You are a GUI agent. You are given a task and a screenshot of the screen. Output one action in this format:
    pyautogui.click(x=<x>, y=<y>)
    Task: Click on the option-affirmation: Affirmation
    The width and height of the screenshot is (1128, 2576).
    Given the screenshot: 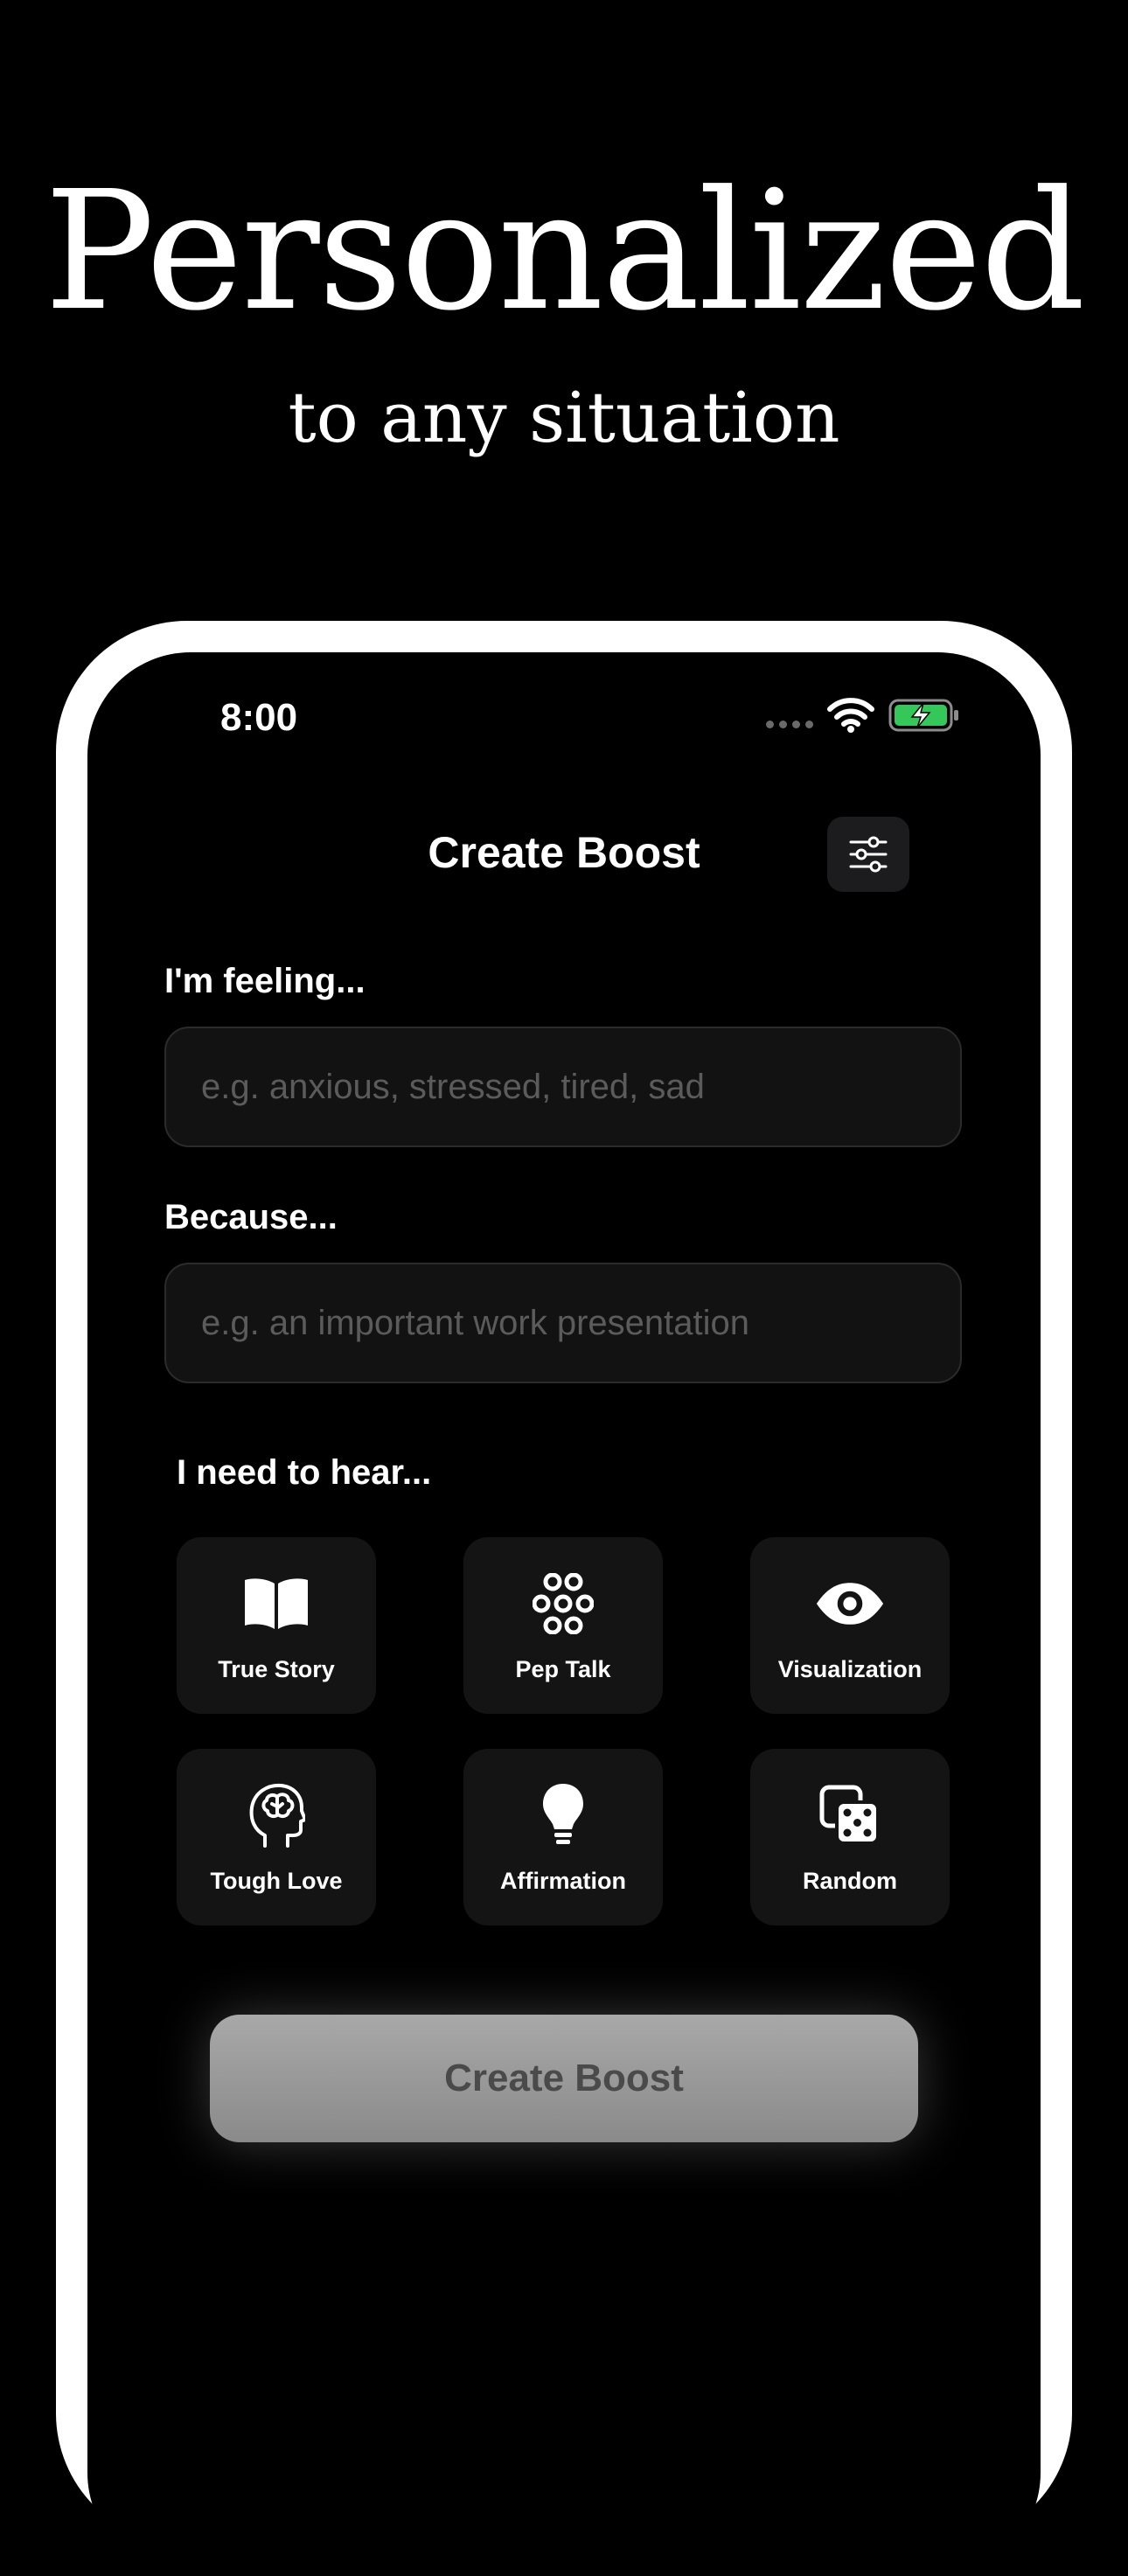 What is the action you would take?
    pyautogui.click(x=563, y=1837)
    